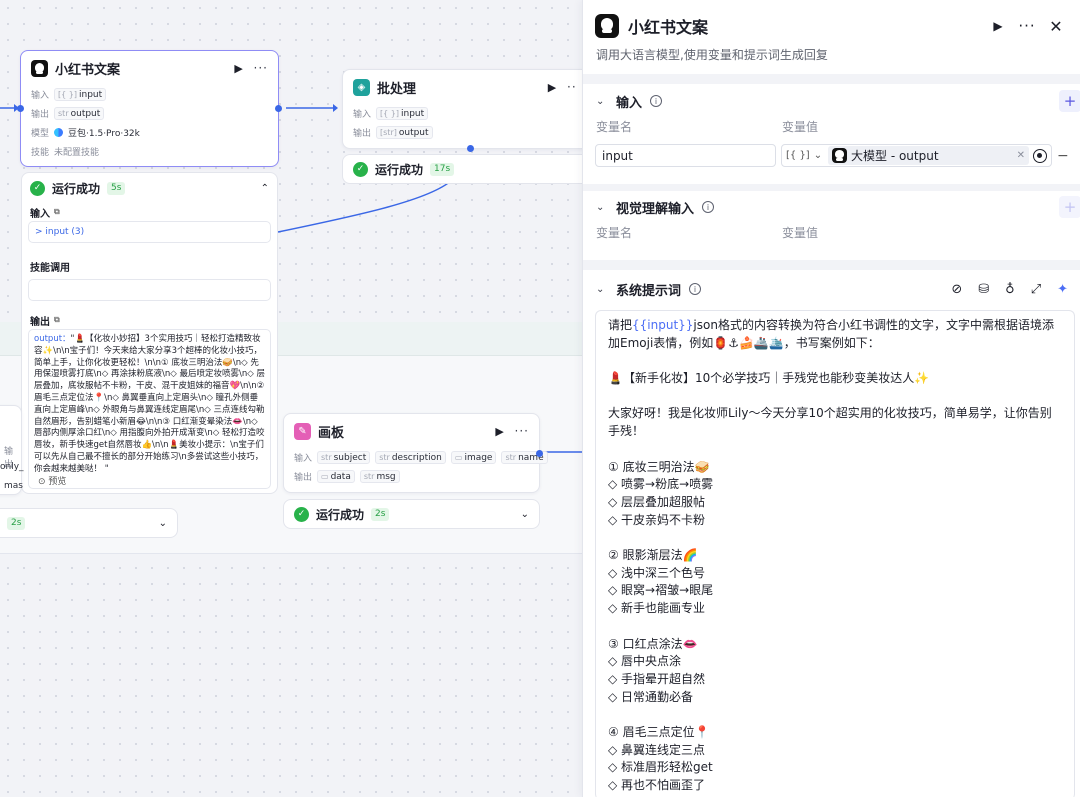 This screenshot has height=797, width=1080. What do you see at coordinates (1069, 207) in the screenshot?
I see `add-visual-input-button: +` at bounding box center [1069, 207].